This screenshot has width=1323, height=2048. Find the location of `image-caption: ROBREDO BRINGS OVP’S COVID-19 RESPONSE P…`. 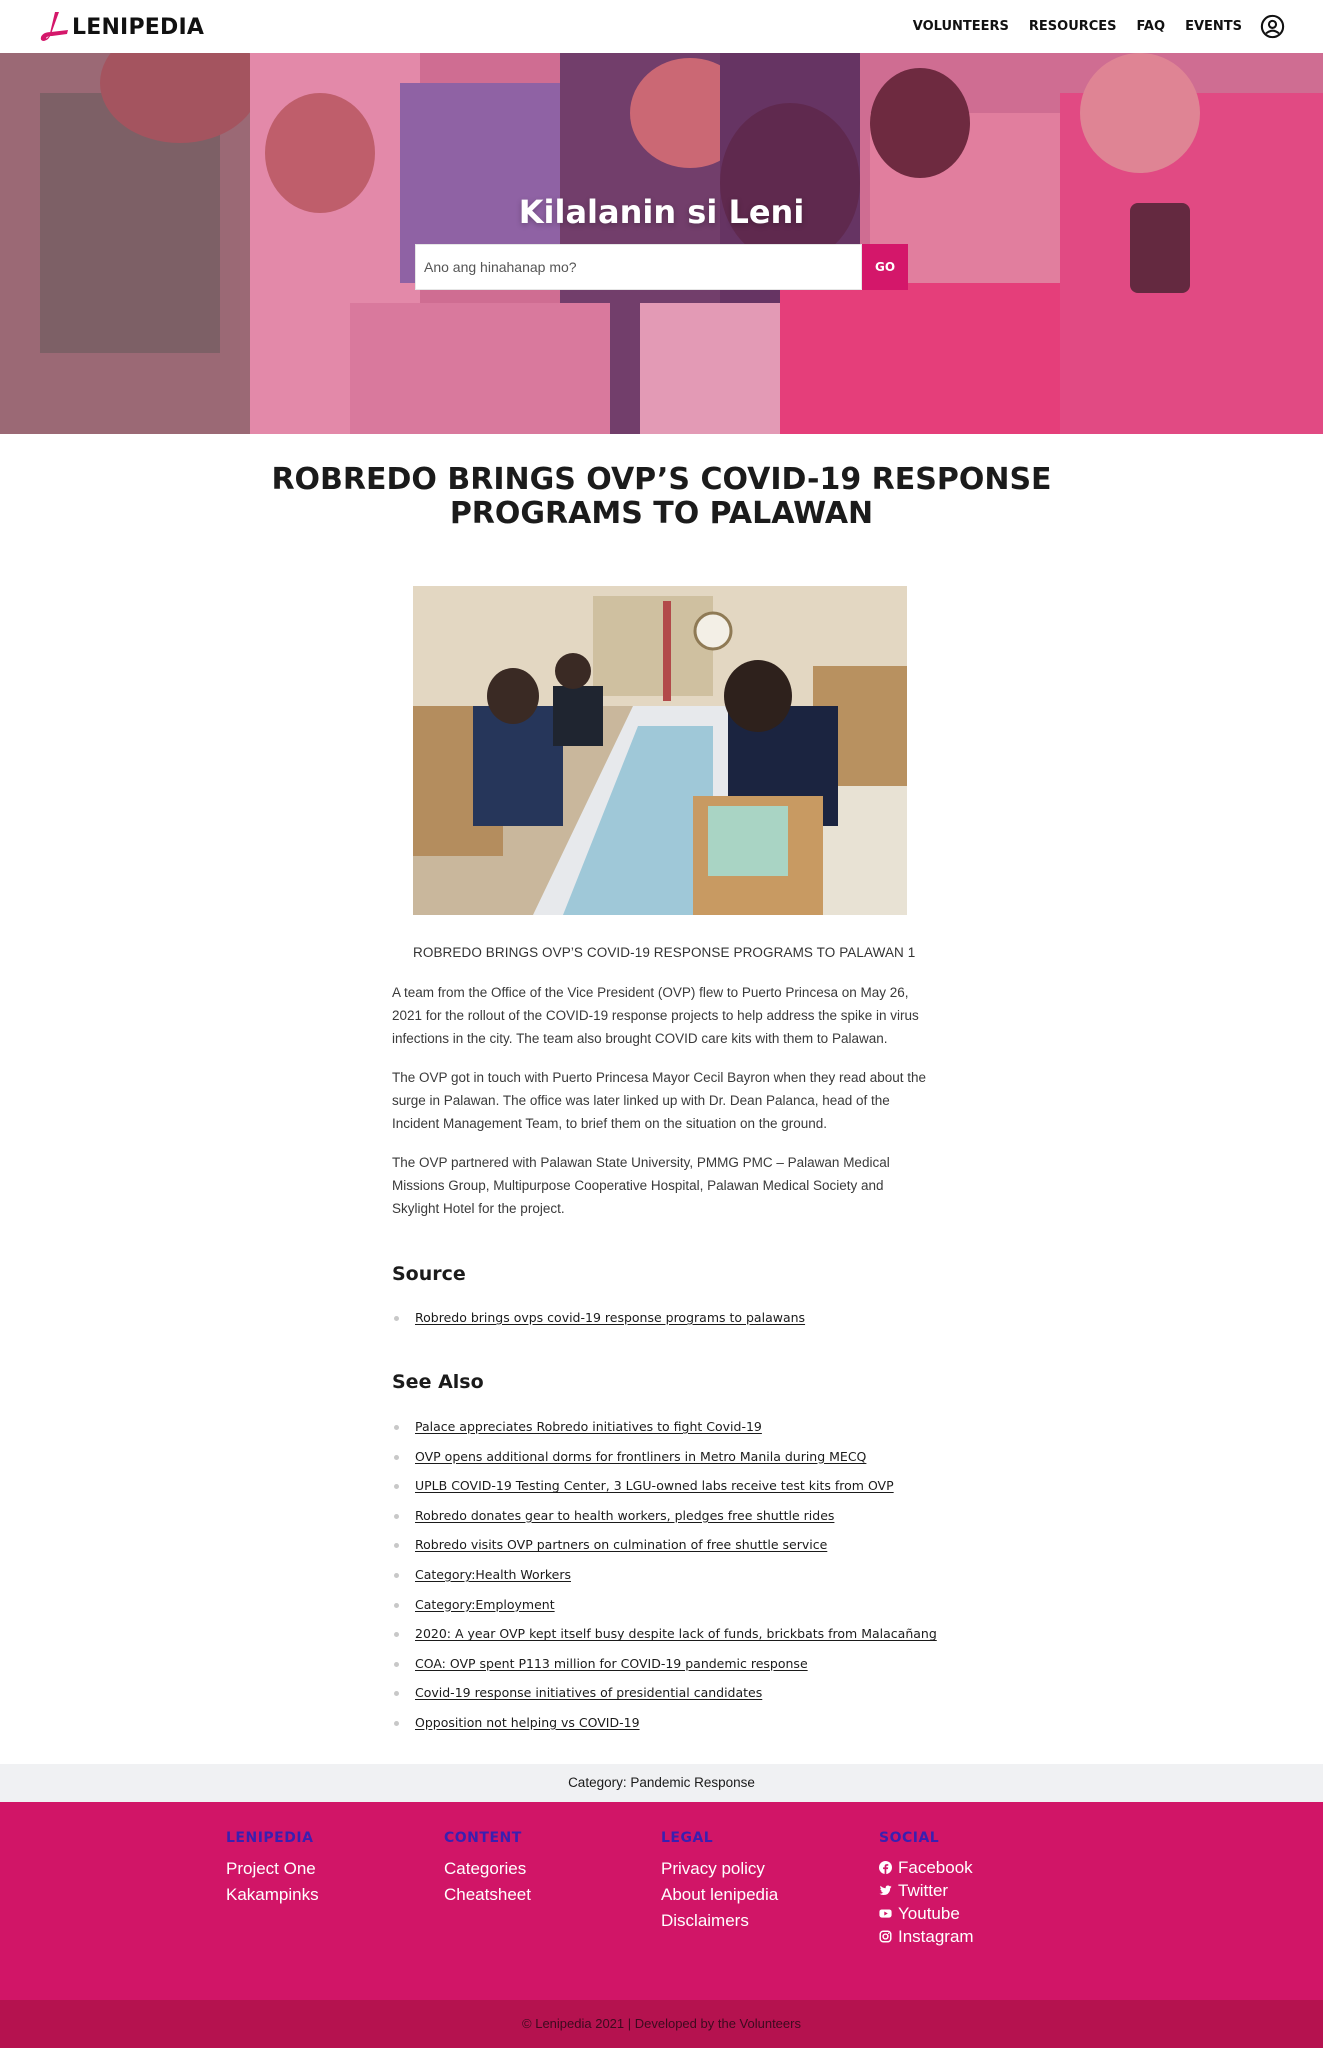

image-caption: ROBREDO BRINGS OVP’S COVID-19 RESPONSE P… is located at coordinates (664, 952).